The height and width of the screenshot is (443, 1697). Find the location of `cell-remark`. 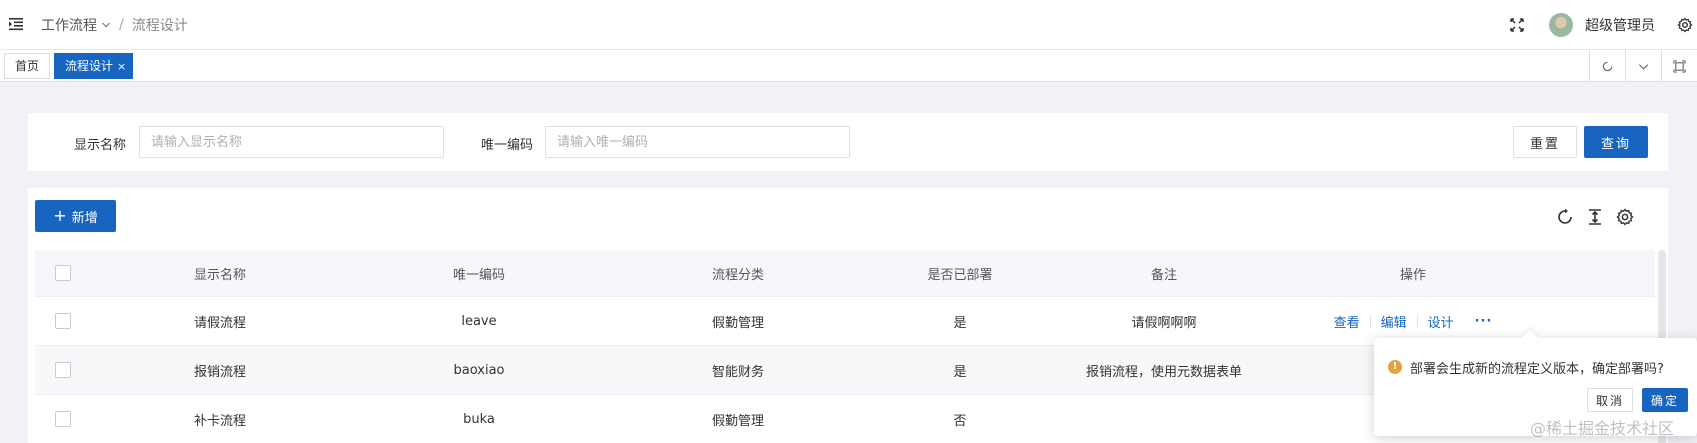

cell-remark is located at coordinates (1164, 419).